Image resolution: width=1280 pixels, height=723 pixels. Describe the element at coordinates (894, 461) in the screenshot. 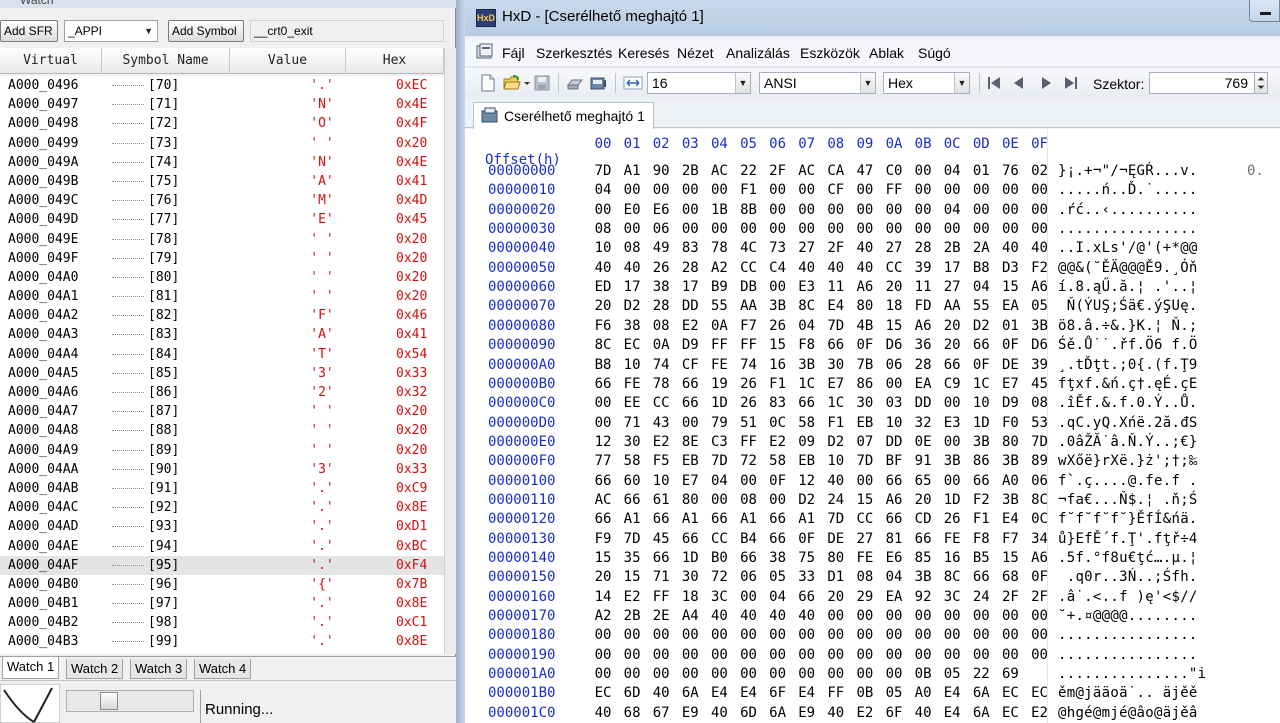

I see `hex-byte: BF` at that location.